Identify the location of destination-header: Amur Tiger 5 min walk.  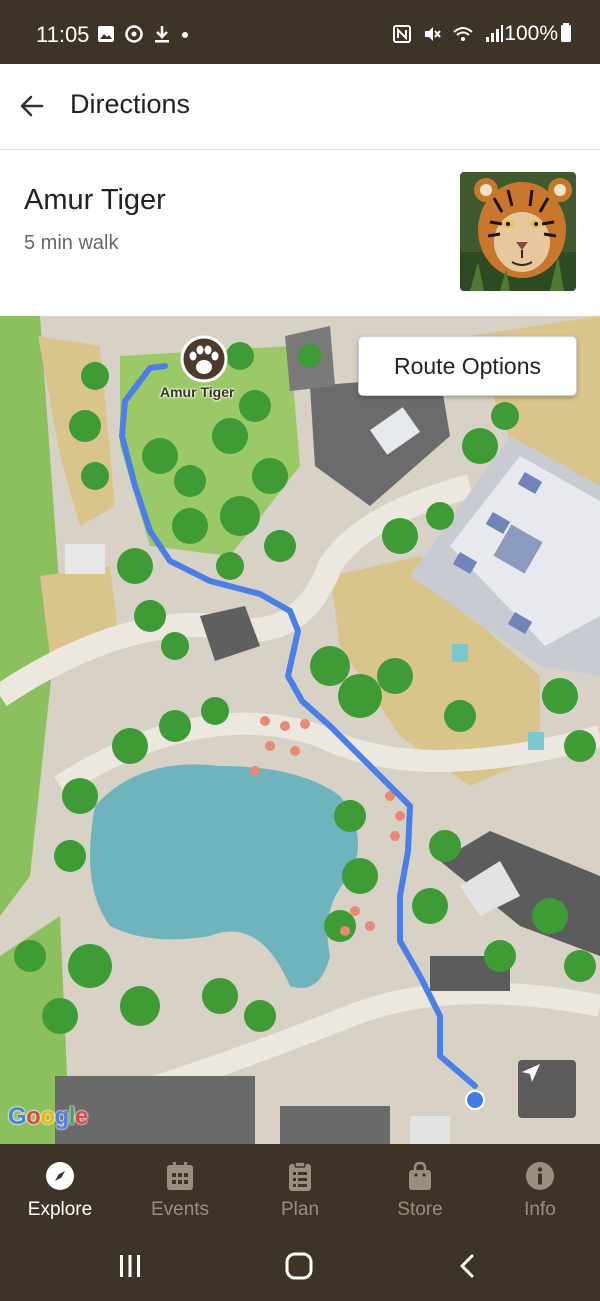
(300, 233).